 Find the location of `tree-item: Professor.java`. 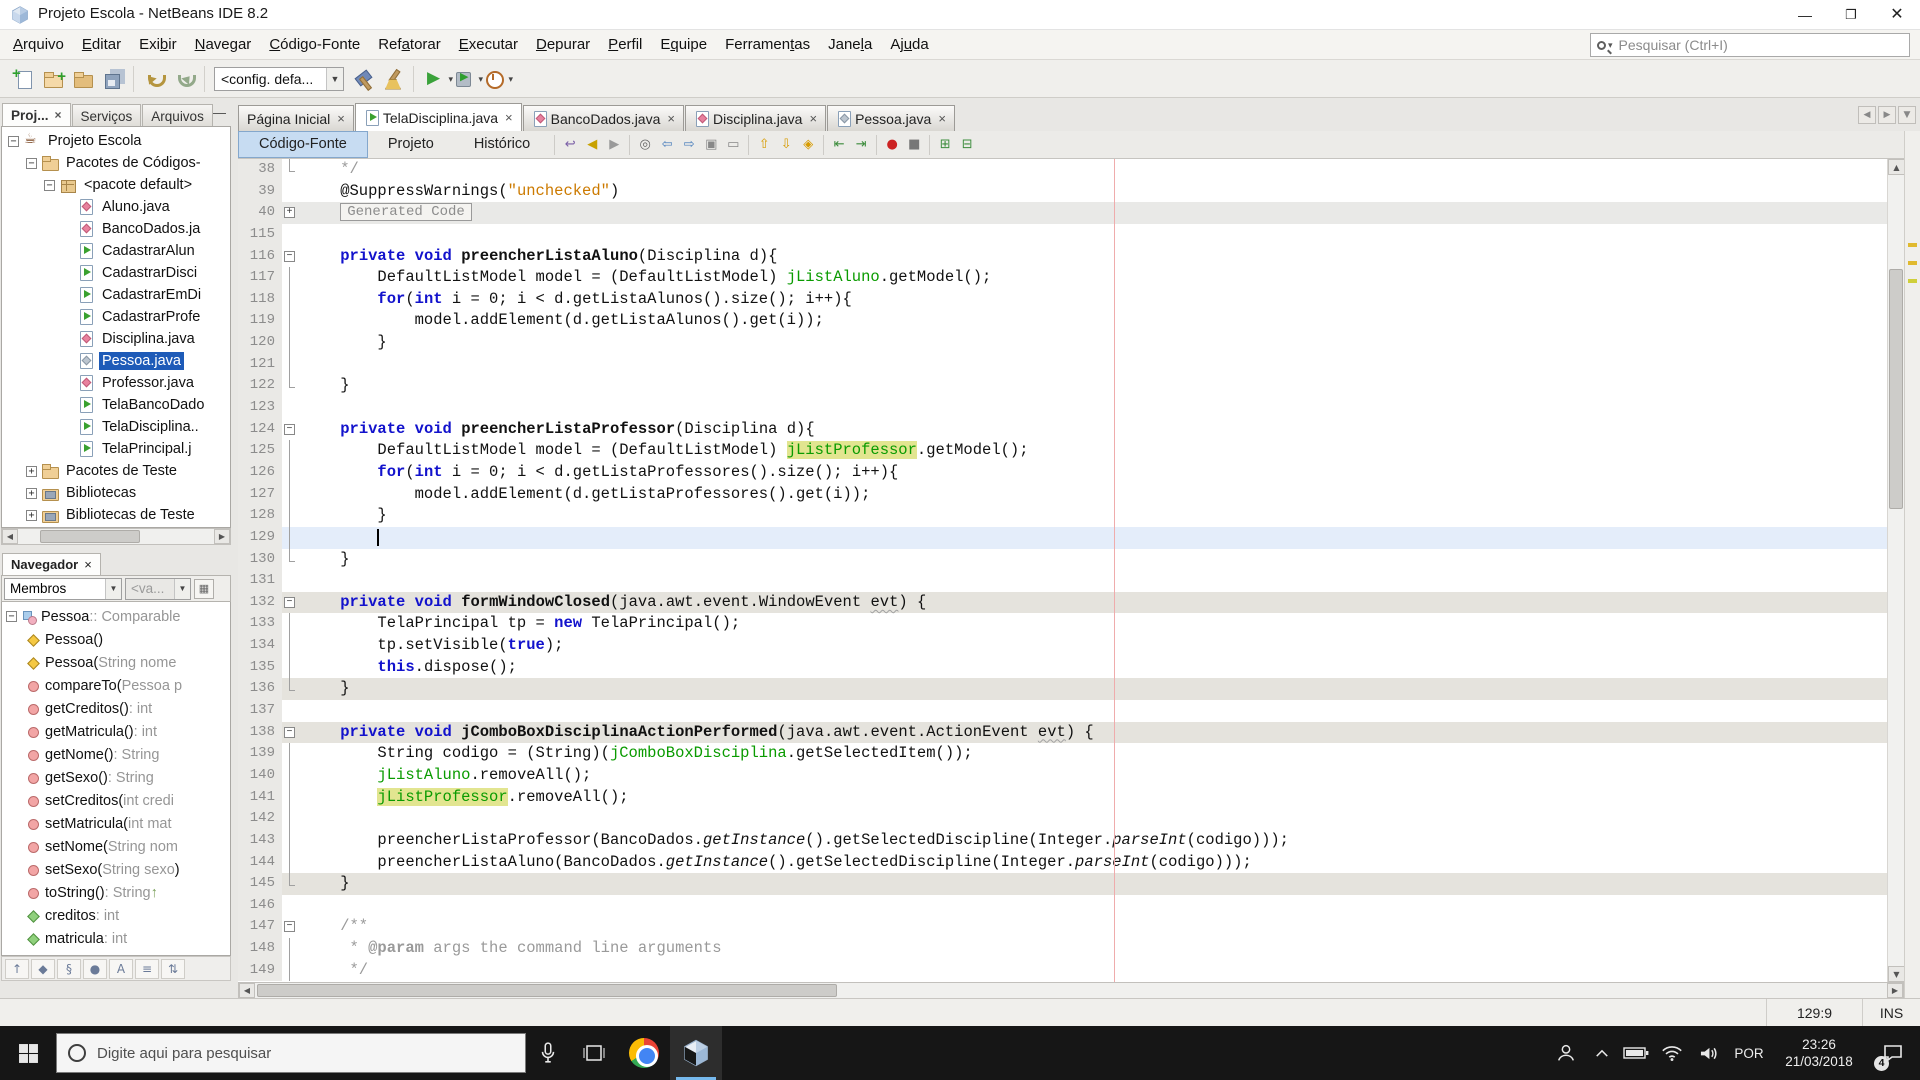

tree-item: Professor.java is located at coordinates (116, 383).